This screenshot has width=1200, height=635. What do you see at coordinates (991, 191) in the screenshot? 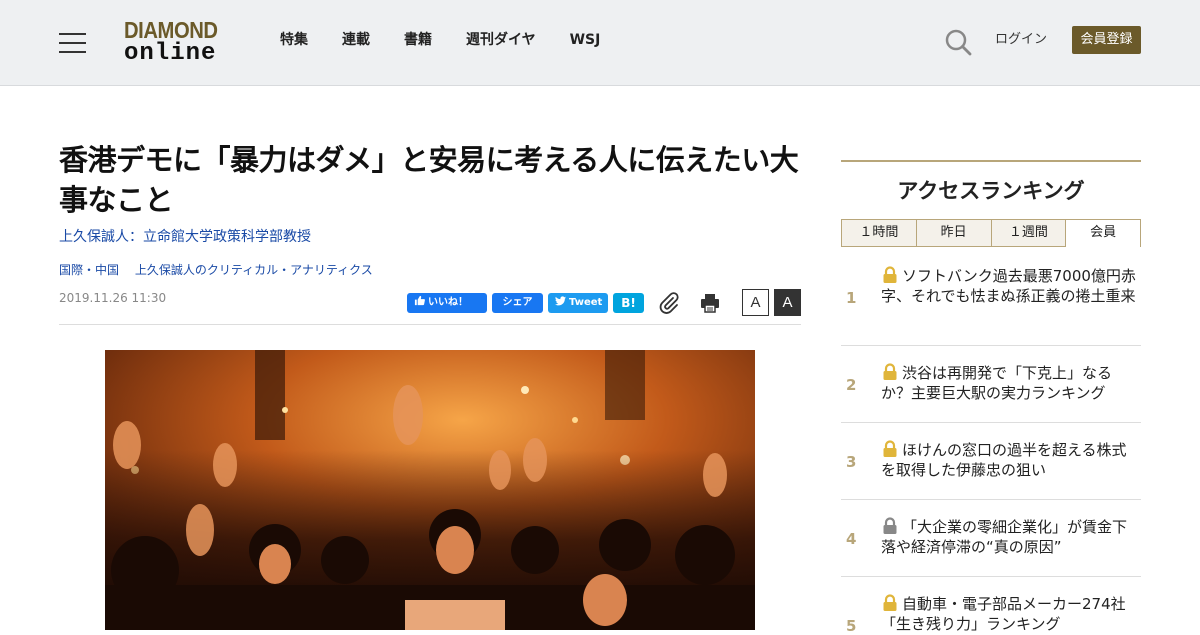
I see `ranking-title: アクセスランキング` at bounding box center [991, 191].